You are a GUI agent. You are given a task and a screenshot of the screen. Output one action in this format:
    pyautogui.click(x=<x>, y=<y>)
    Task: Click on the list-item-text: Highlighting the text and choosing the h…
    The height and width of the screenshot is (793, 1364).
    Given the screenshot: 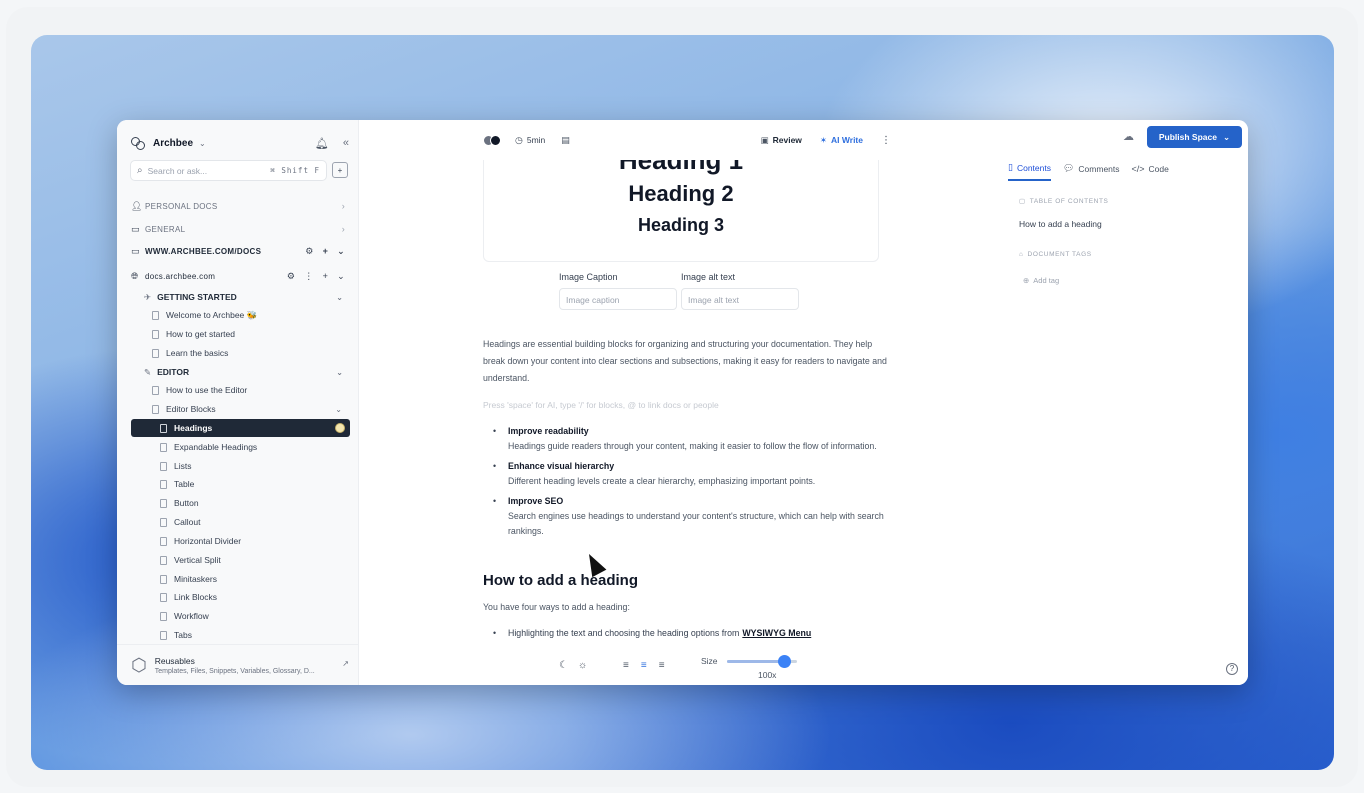 What is the action you would take?
    pyautogui.click(x=624, y=633)
    